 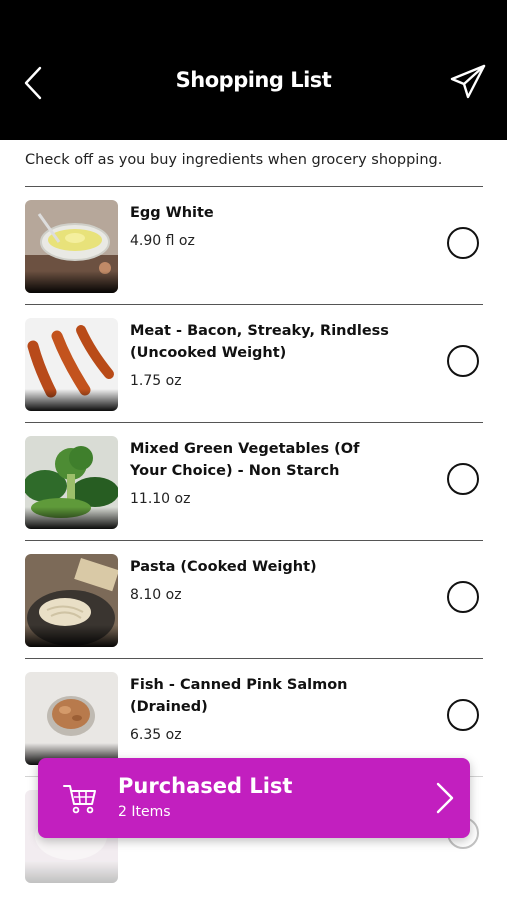 What do you see at coordinates (156, 595) in the screenshot?
I see `item-quantity: 8.10 oz` at bounding box center [156, 595].